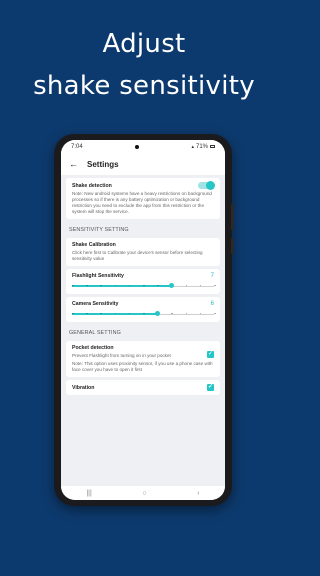  I want to click on pocket-detection-checkbox: ✓, so click(210, 354).